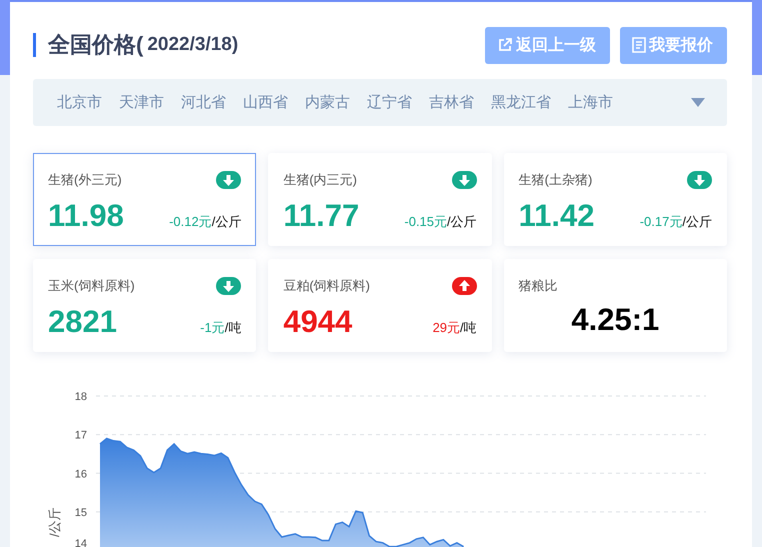 Image resolution: width=762 pixels, height=547 pixels. Describe the element at coordinates (265, 102) in the screenshot. I see `region-tab: 山西省` at that location.